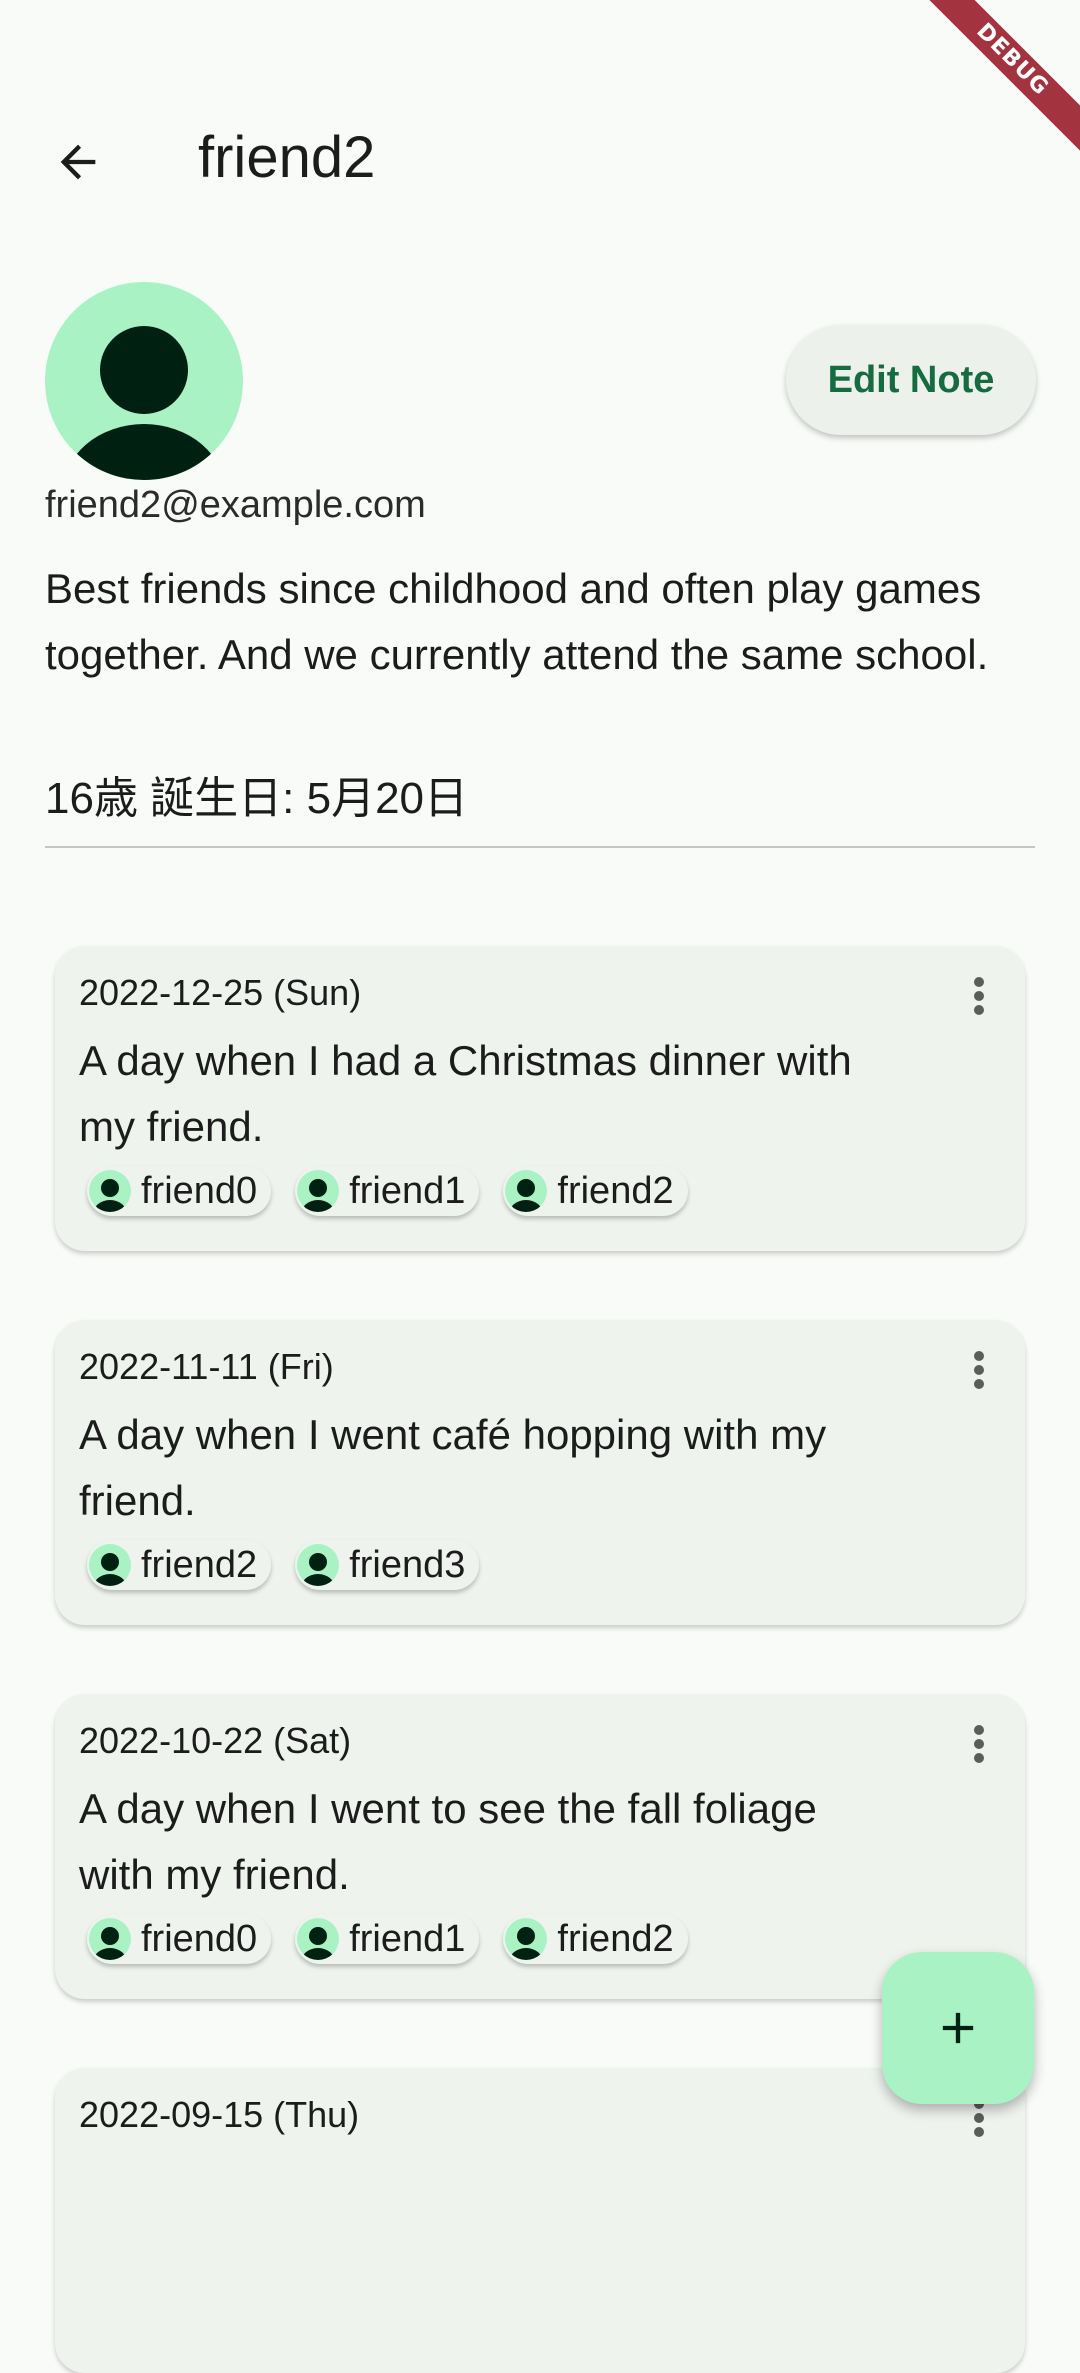 This screenshot has width=1080, height=2373. I want to click on add-icon, so click(958, 2028).